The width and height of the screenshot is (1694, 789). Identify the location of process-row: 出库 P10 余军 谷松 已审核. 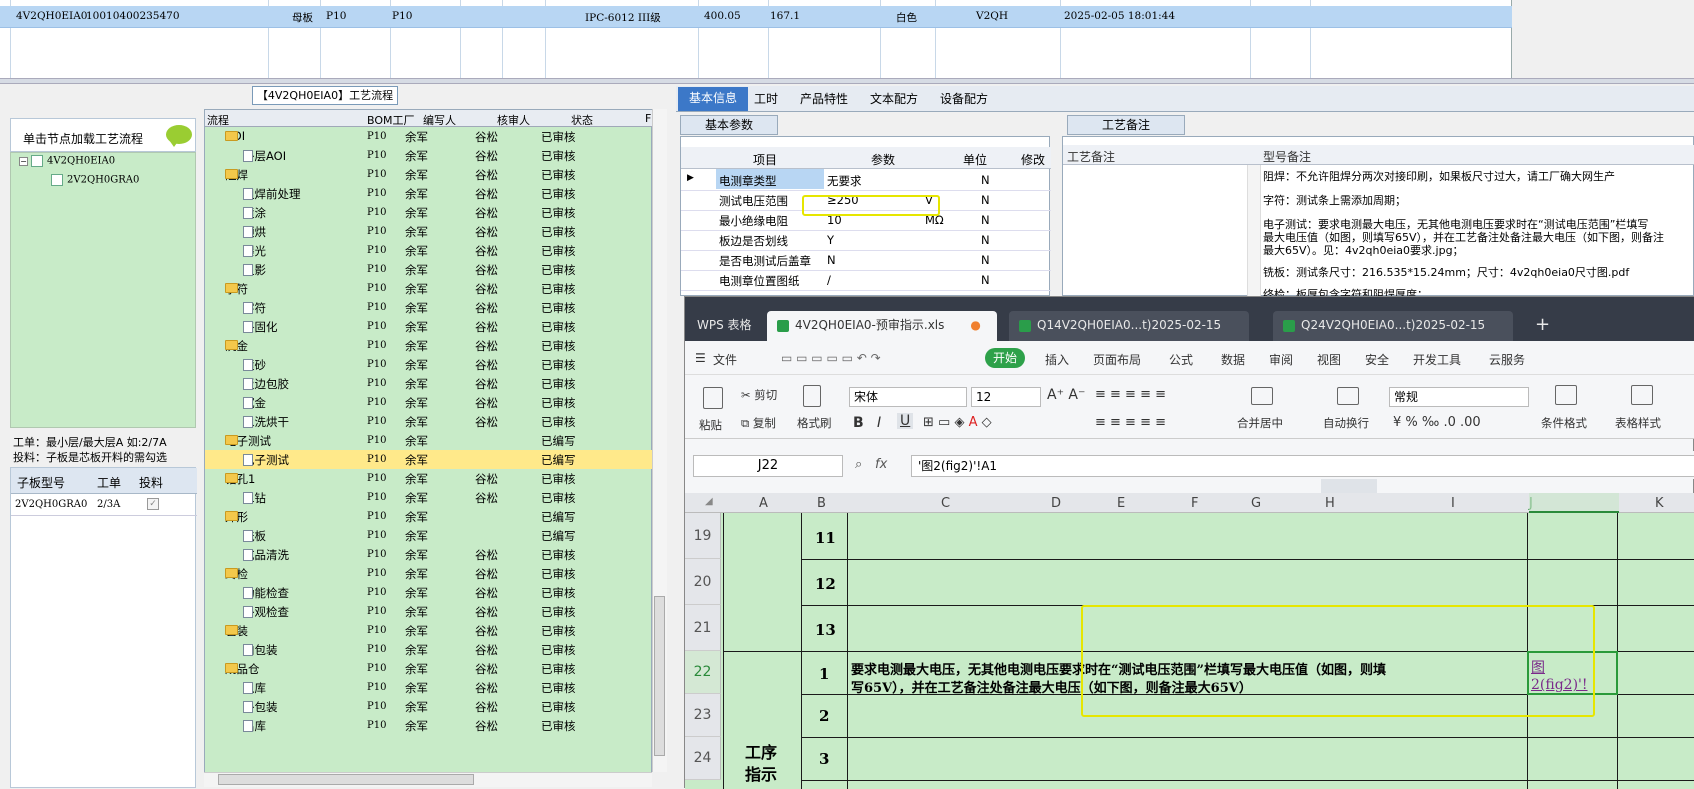
(429, 725).